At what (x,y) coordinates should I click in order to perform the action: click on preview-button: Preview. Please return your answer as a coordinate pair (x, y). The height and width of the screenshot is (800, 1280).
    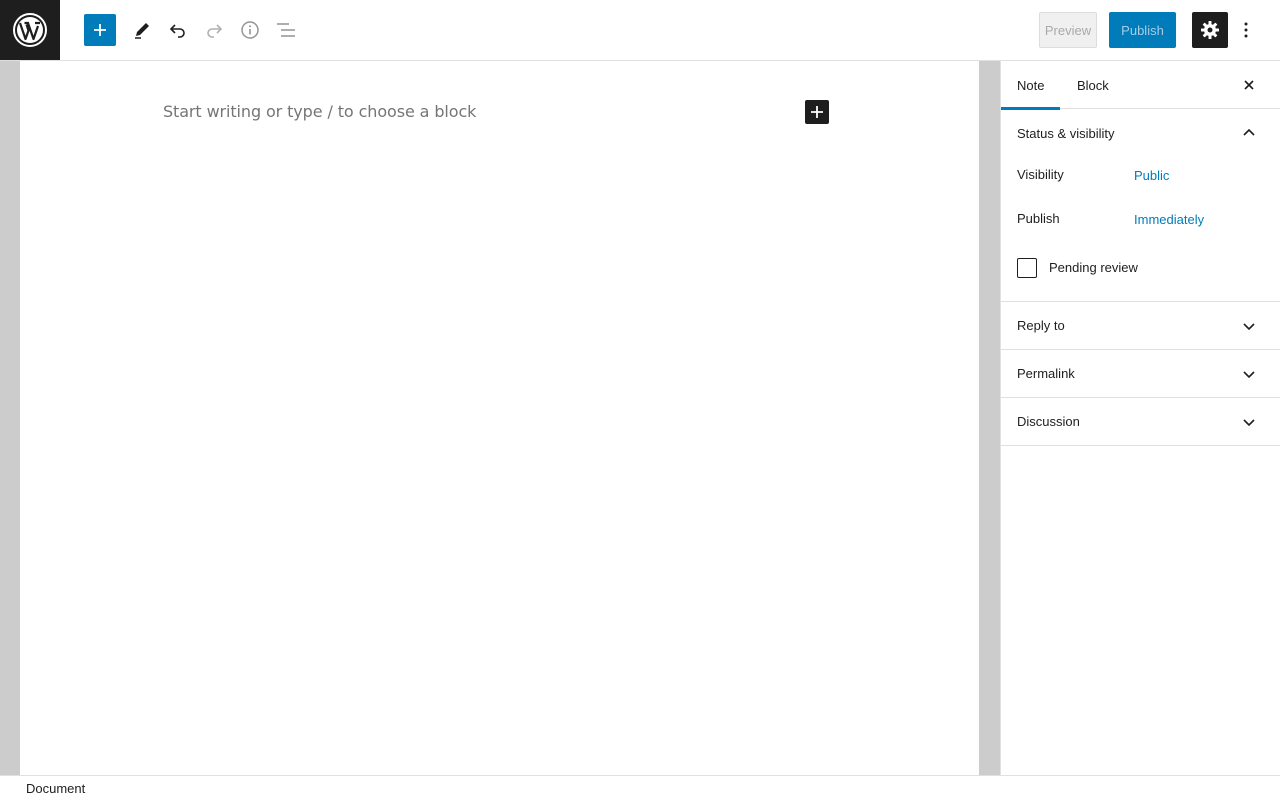
    Looking at the image, I should click on (1068, 30).